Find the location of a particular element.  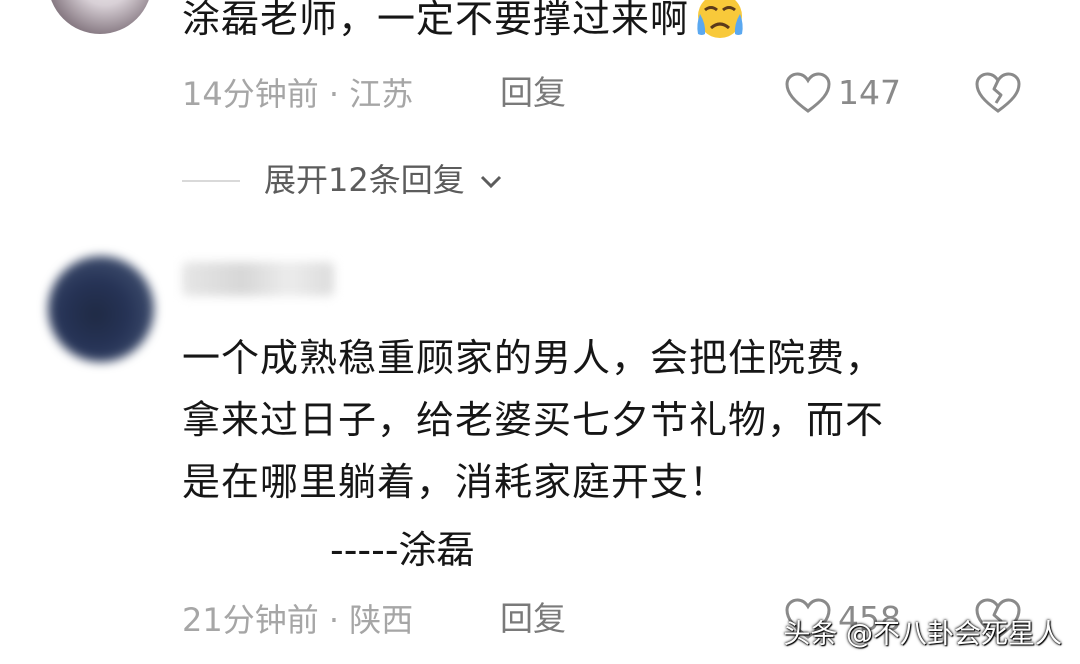

comment-signature: -----涂磊 is located at coordinates (402, 550).